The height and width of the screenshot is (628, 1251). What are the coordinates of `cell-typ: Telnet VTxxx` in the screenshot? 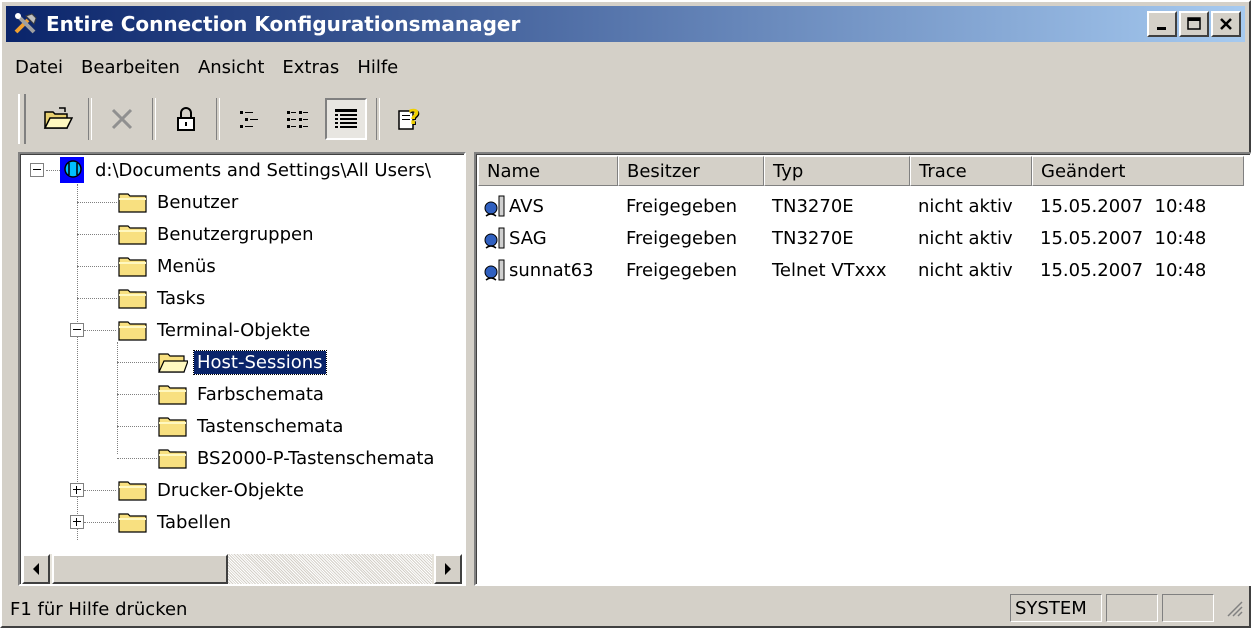 It's located at (829, 270).